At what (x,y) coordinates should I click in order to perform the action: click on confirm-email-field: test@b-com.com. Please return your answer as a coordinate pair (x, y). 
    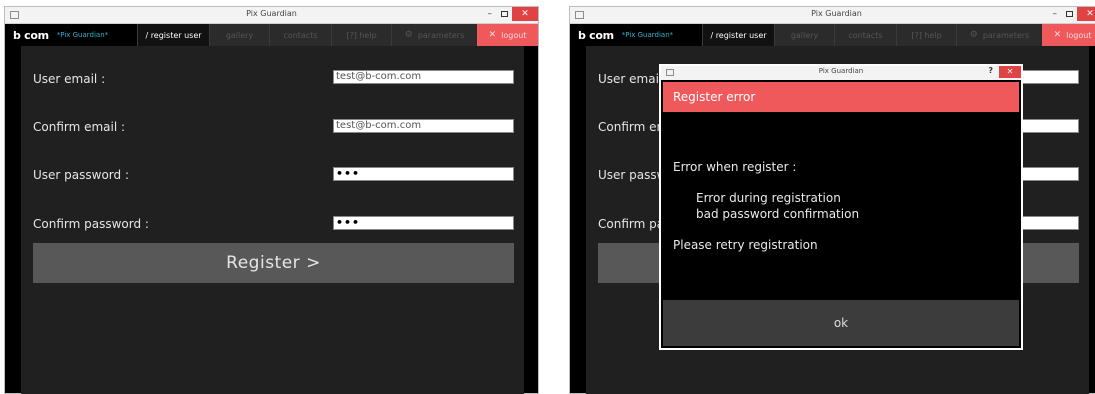
    Looking at the image, I should click on (423, 126).